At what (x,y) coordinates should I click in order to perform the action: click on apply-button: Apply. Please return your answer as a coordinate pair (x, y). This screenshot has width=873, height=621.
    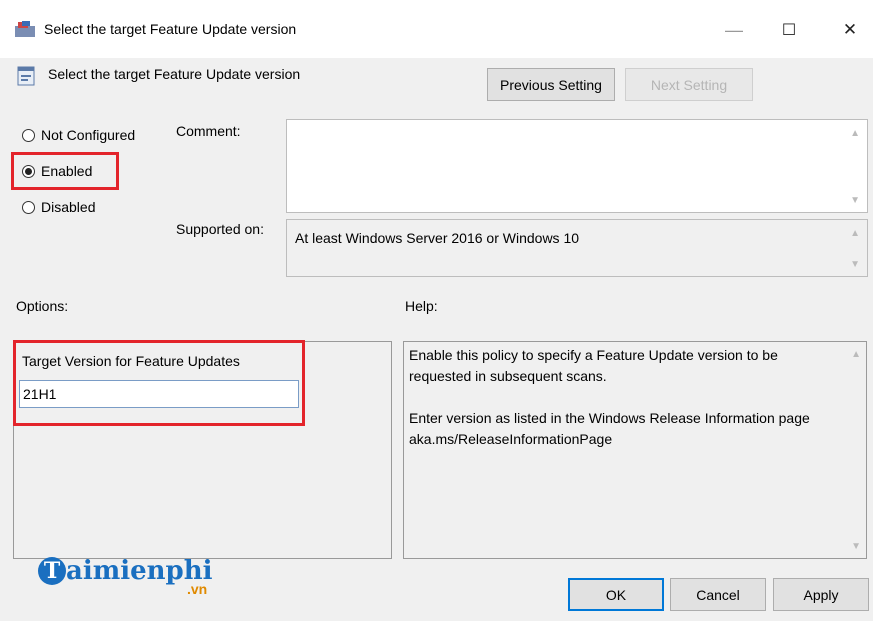
    Looking at the image, I should click on (821, 594).